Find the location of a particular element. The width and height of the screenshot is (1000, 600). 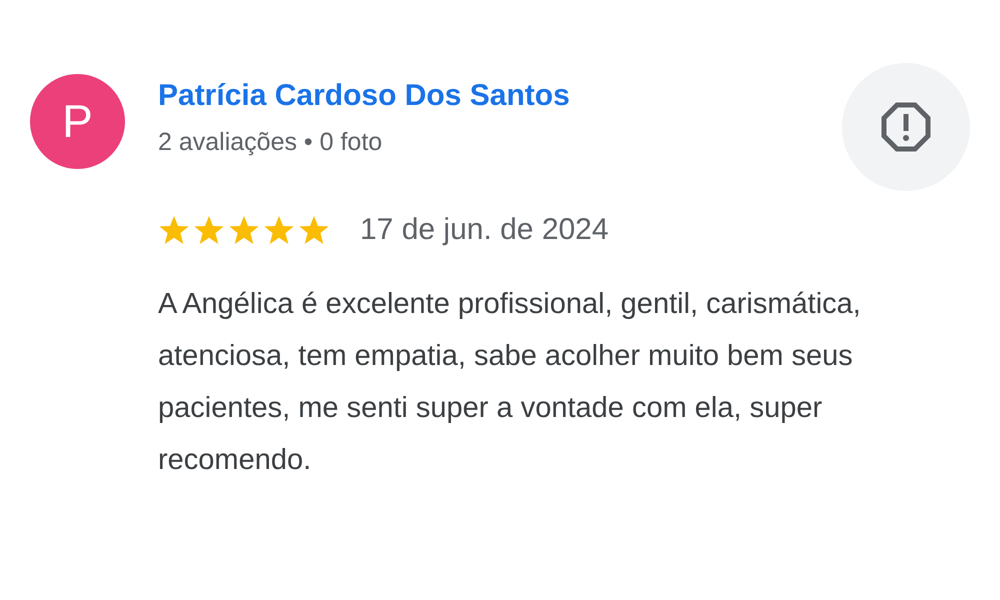

author-name: Patrícia Cardoso Dos Santos is located at coordinates (500, 96).